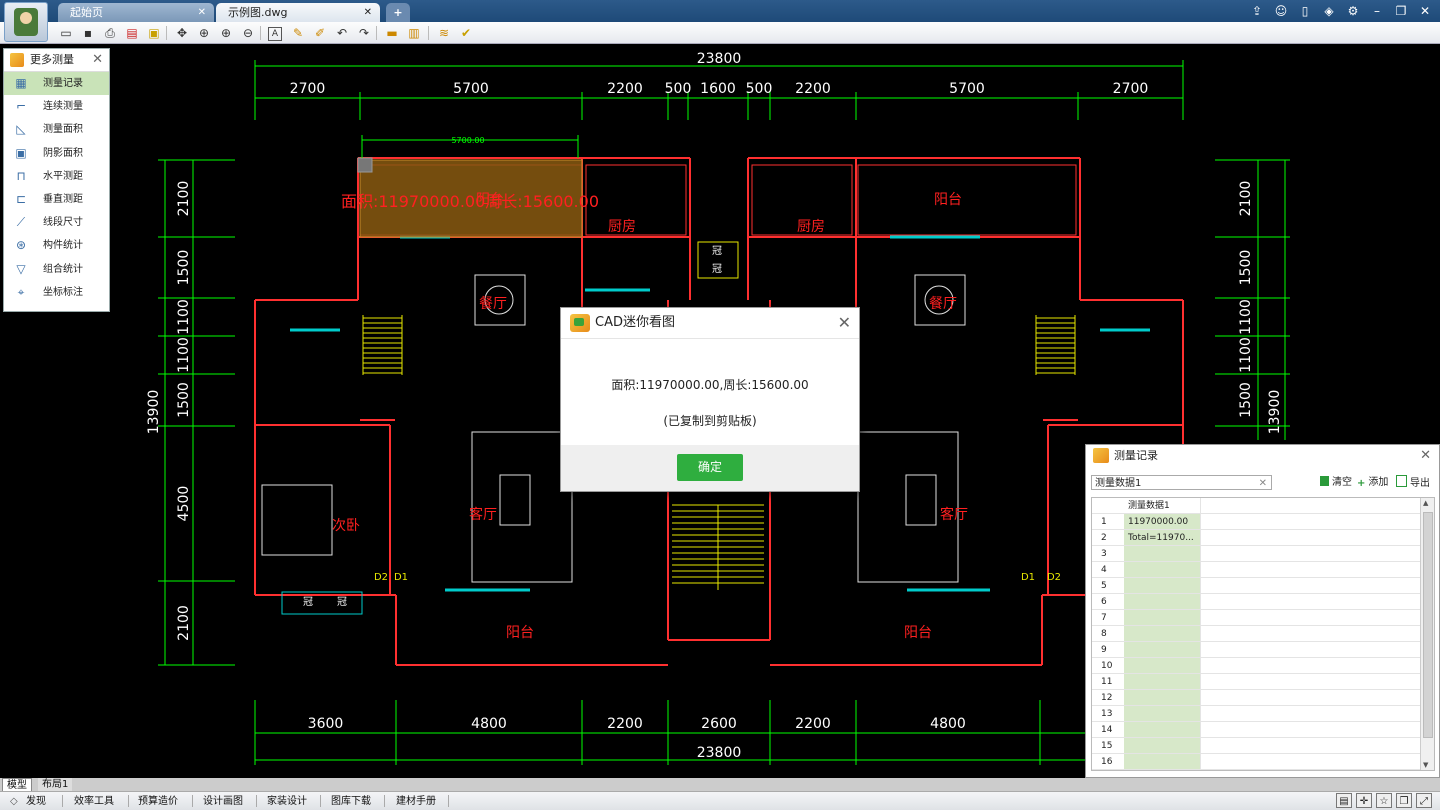  Describe the element at coordinates (1353, 11) in the screenshot. I see `gear-icon: ⚙` at that location.